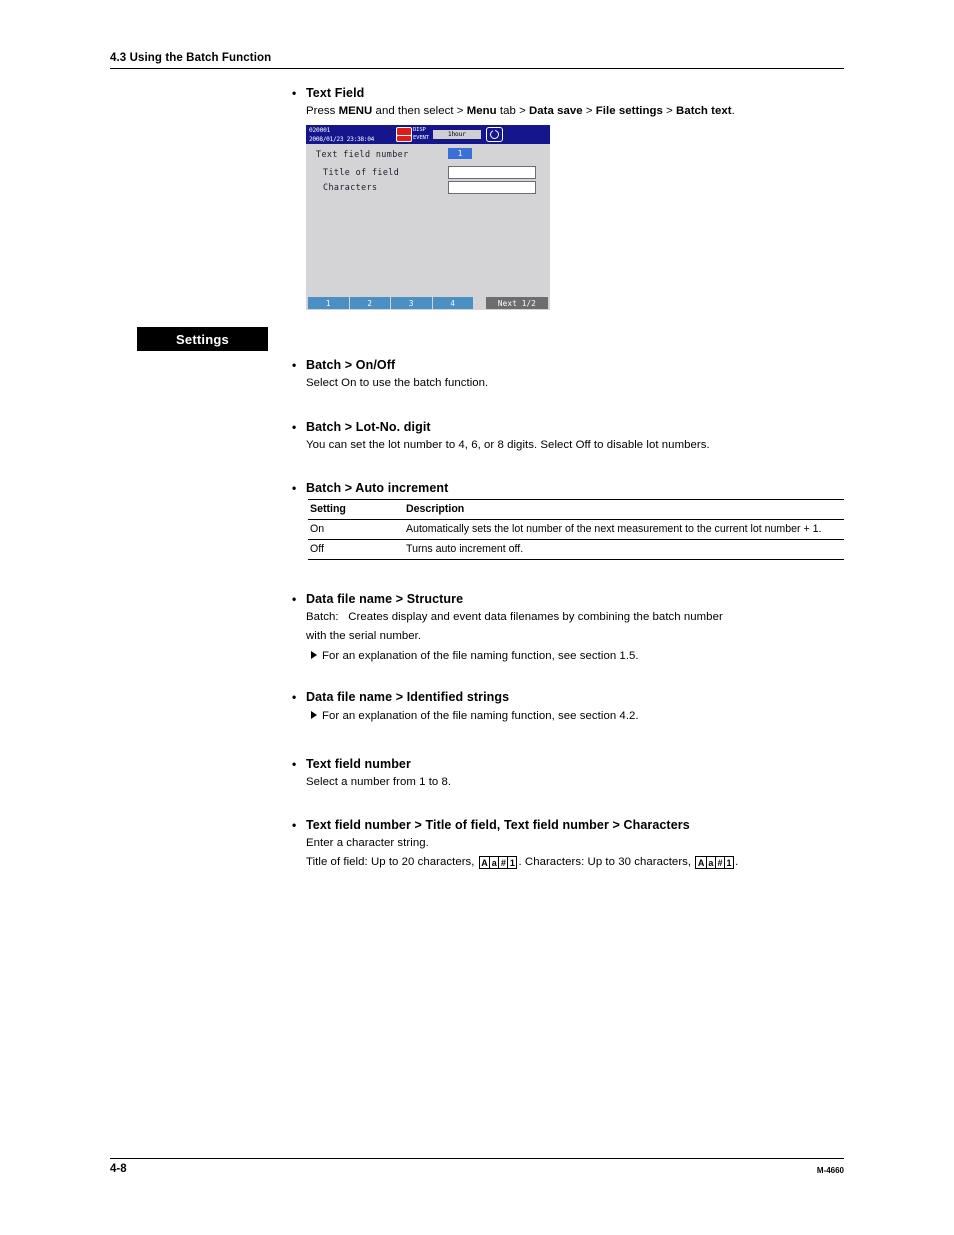 This screenshot has width=954, height=1235. I want to click on structure-batch-line2: with the serial number., so click(364, 635).